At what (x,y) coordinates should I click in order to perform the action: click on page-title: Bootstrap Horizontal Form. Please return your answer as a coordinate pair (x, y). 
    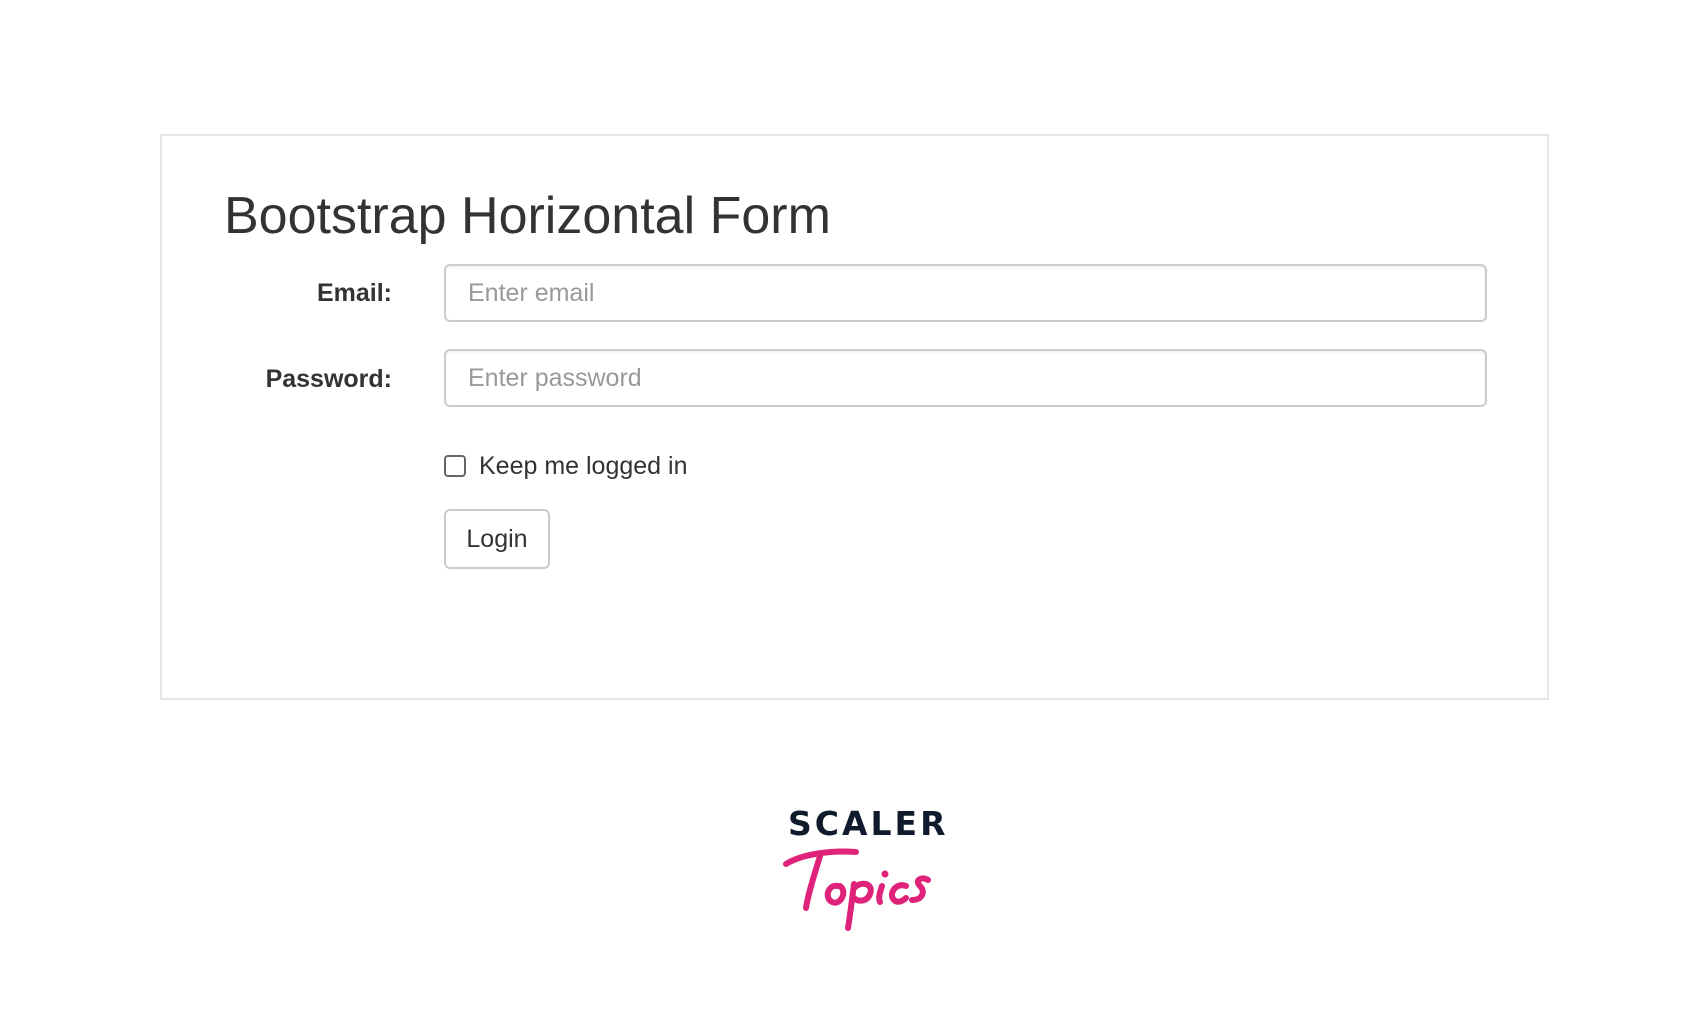
    Looking at the image, I should click on (527, 216).